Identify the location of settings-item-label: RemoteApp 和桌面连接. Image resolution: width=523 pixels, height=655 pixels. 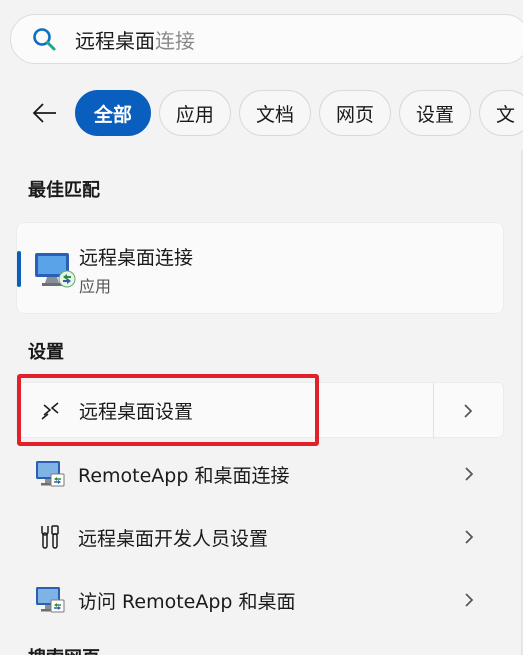
(184, 475).